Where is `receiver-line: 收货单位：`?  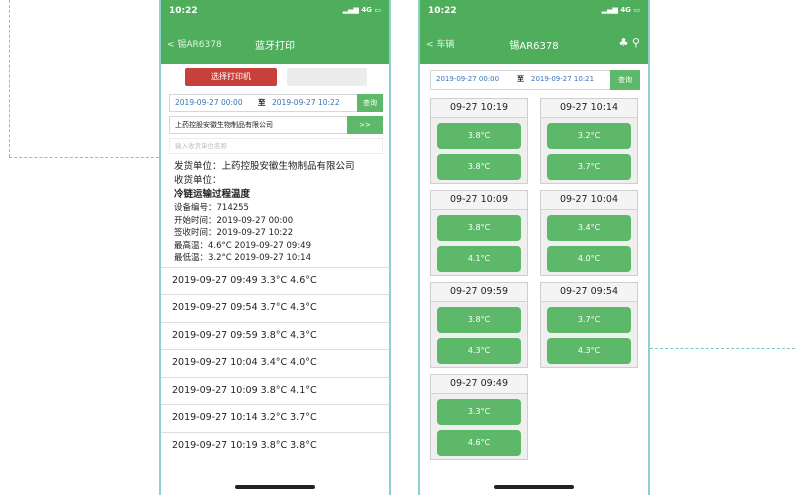 receiver-line: 收货单位： is located at coordinates (198, 180).